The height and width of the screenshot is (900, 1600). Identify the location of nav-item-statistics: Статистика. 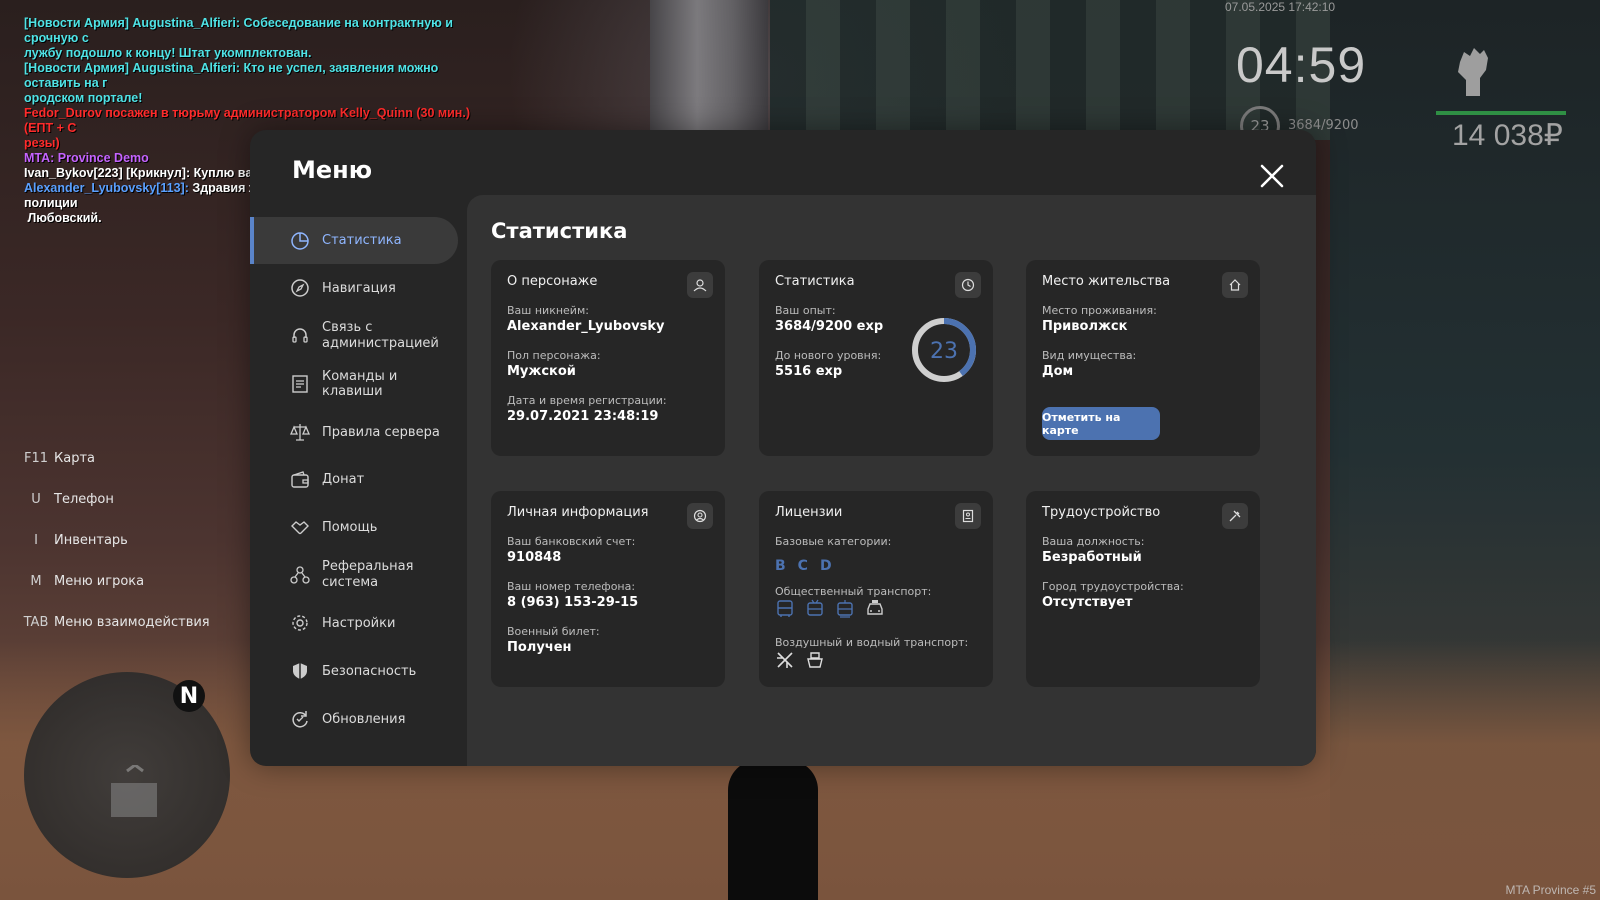
(354, 240).